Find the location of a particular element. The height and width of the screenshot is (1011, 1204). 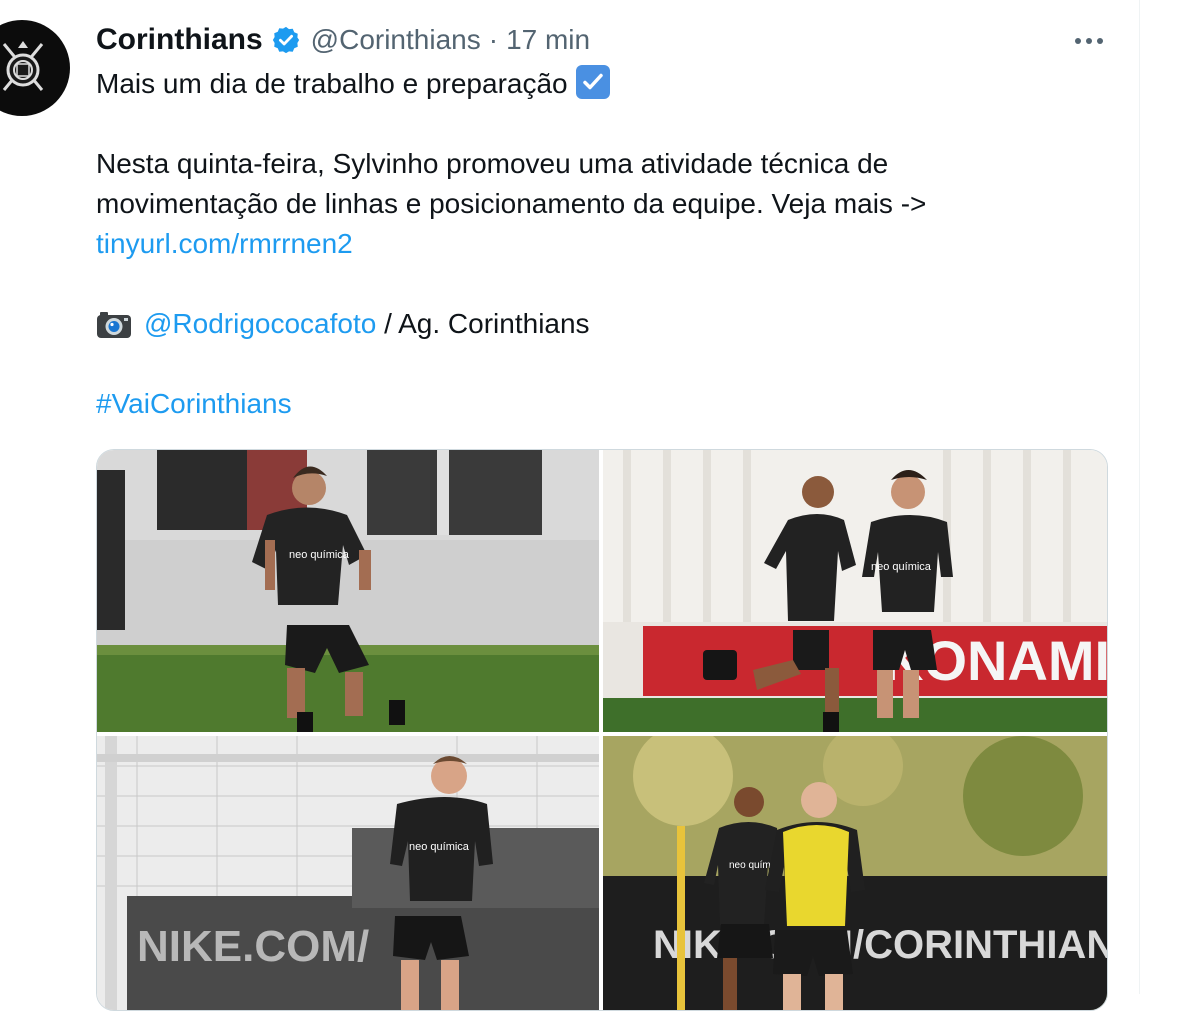

more-options-icon is located at coordinates (1089, 41).